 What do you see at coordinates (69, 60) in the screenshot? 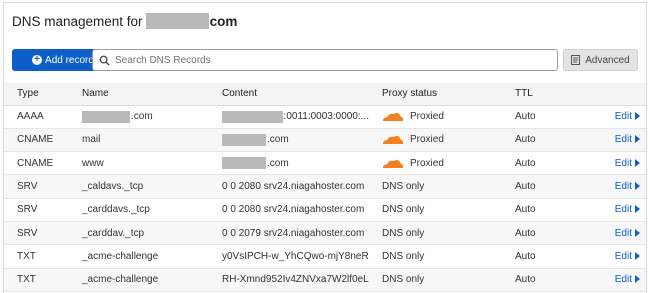
I see `add-record-label: Add record` at bounding box center [69, 60].